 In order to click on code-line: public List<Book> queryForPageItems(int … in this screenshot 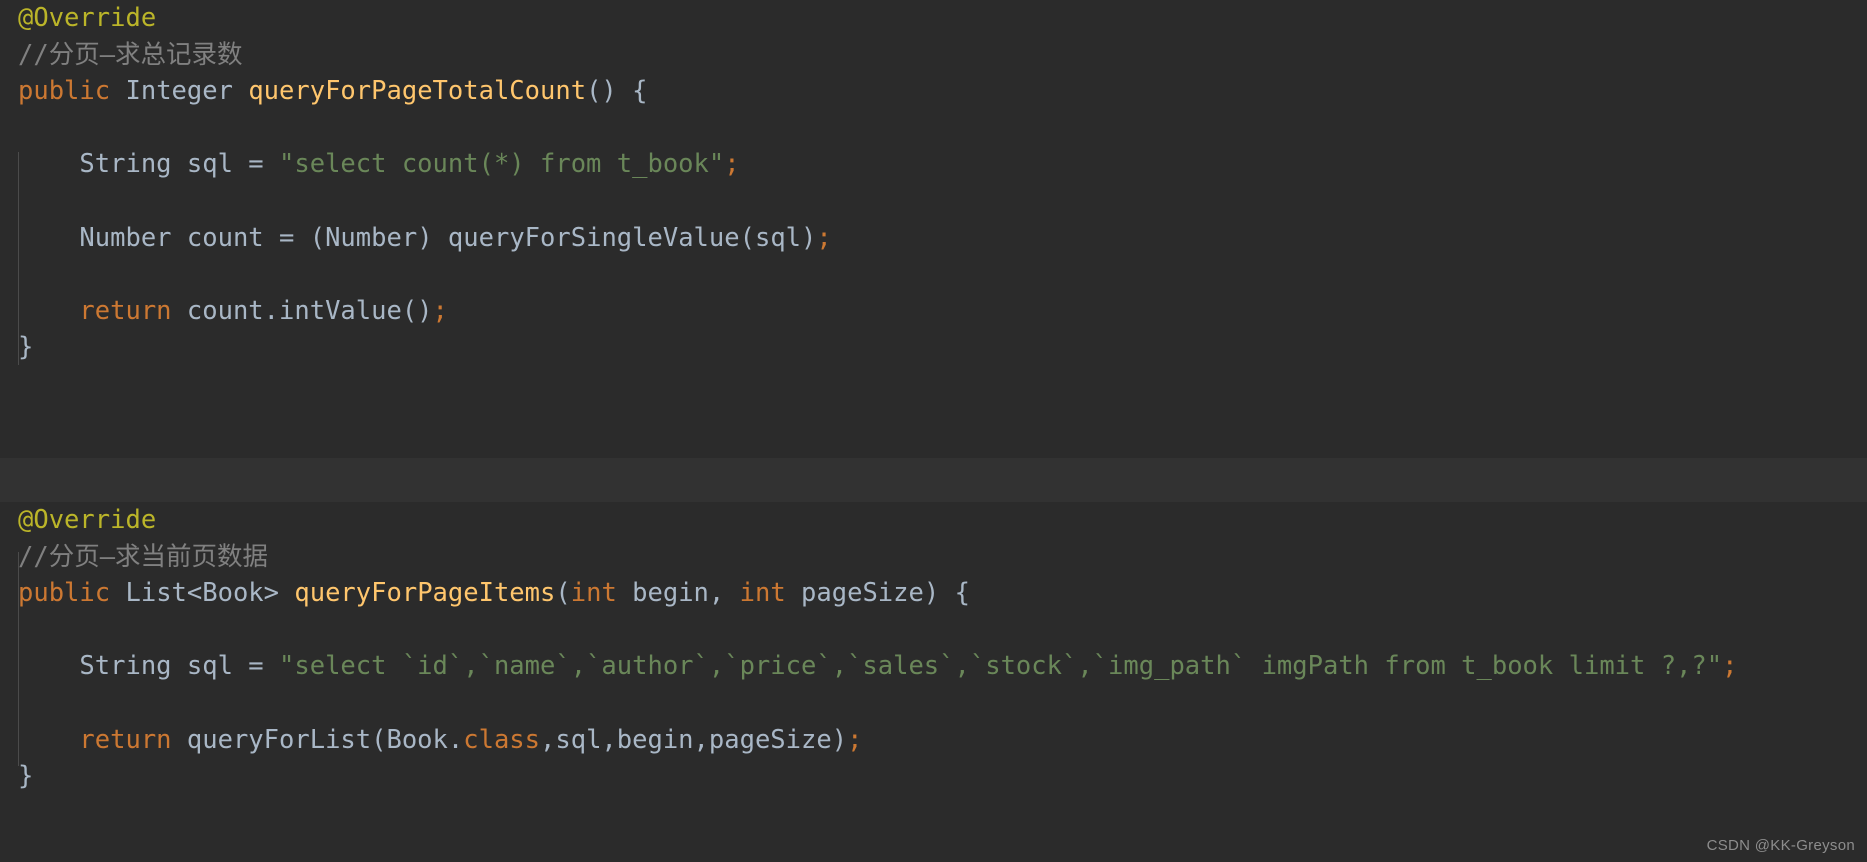, I will do `click(933, 593)`.